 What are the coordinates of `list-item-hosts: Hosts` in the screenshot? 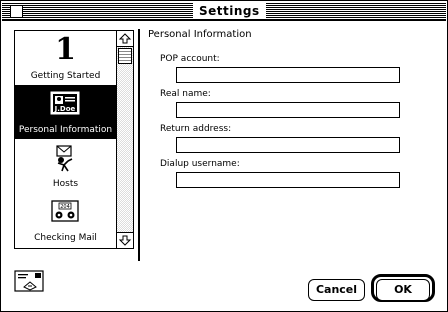 It's located at (65, 166).